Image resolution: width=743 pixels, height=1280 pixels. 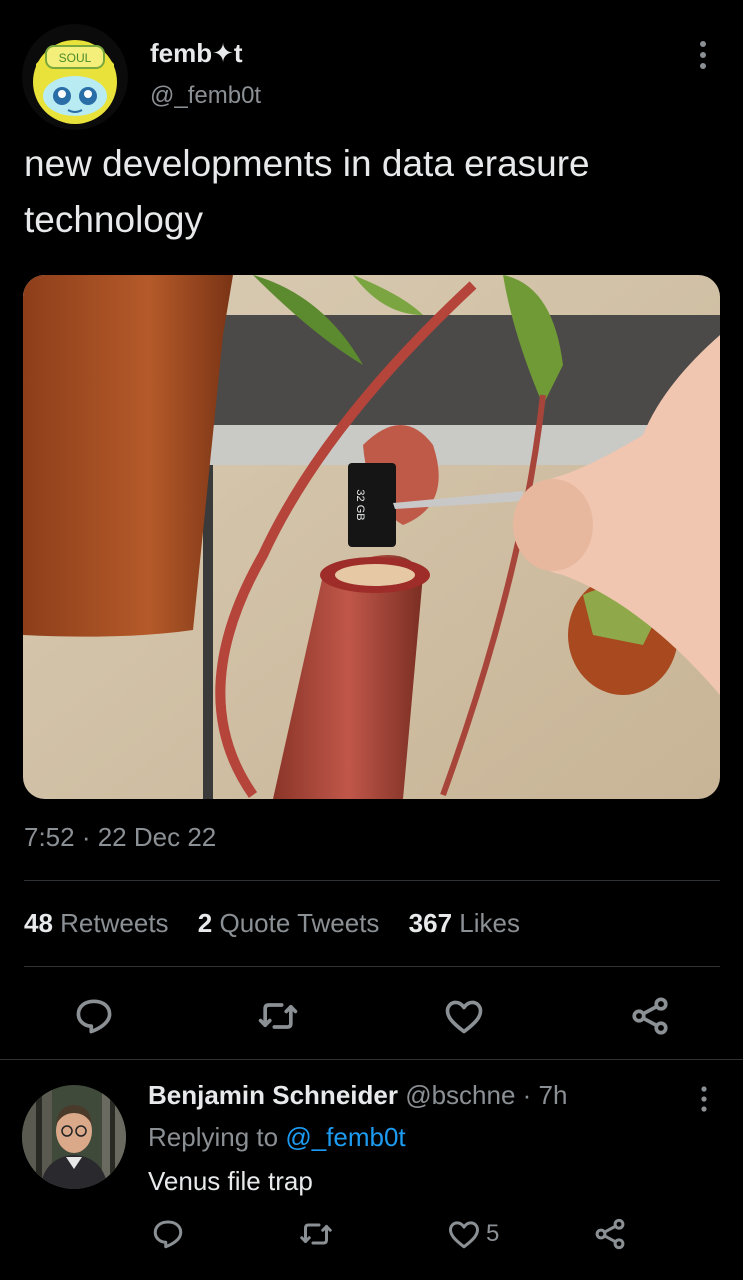 I want to click on reply-icon, so click(x=94, y=1016).